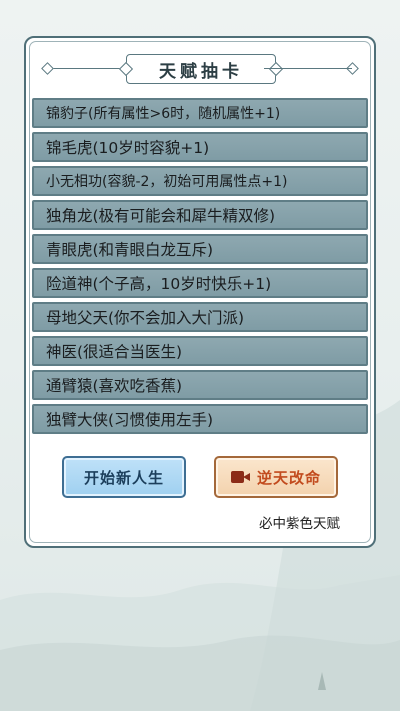 This screenshot has height=711, width=400. I want to click on video-camera-icon, so click(240, 477).